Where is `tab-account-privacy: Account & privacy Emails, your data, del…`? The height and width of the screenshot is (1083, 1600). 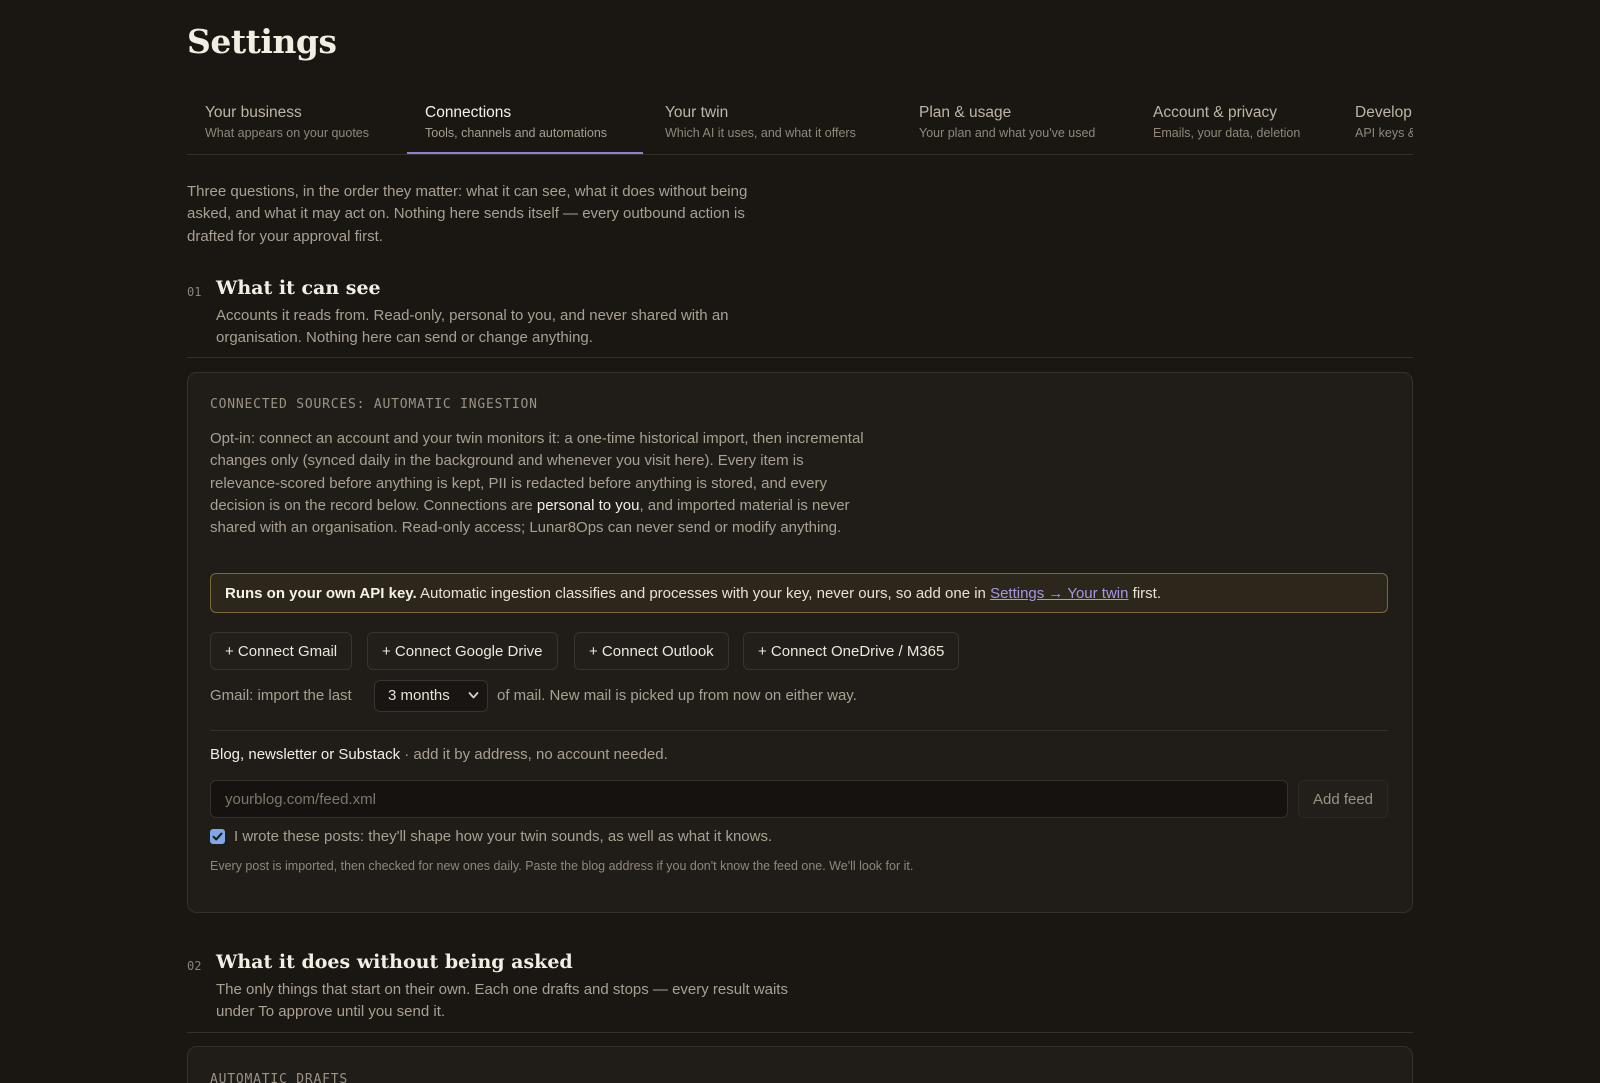
tab-account-privacy: Account & privacy Emails, your data, del… is located at coordinates (1248, 125).